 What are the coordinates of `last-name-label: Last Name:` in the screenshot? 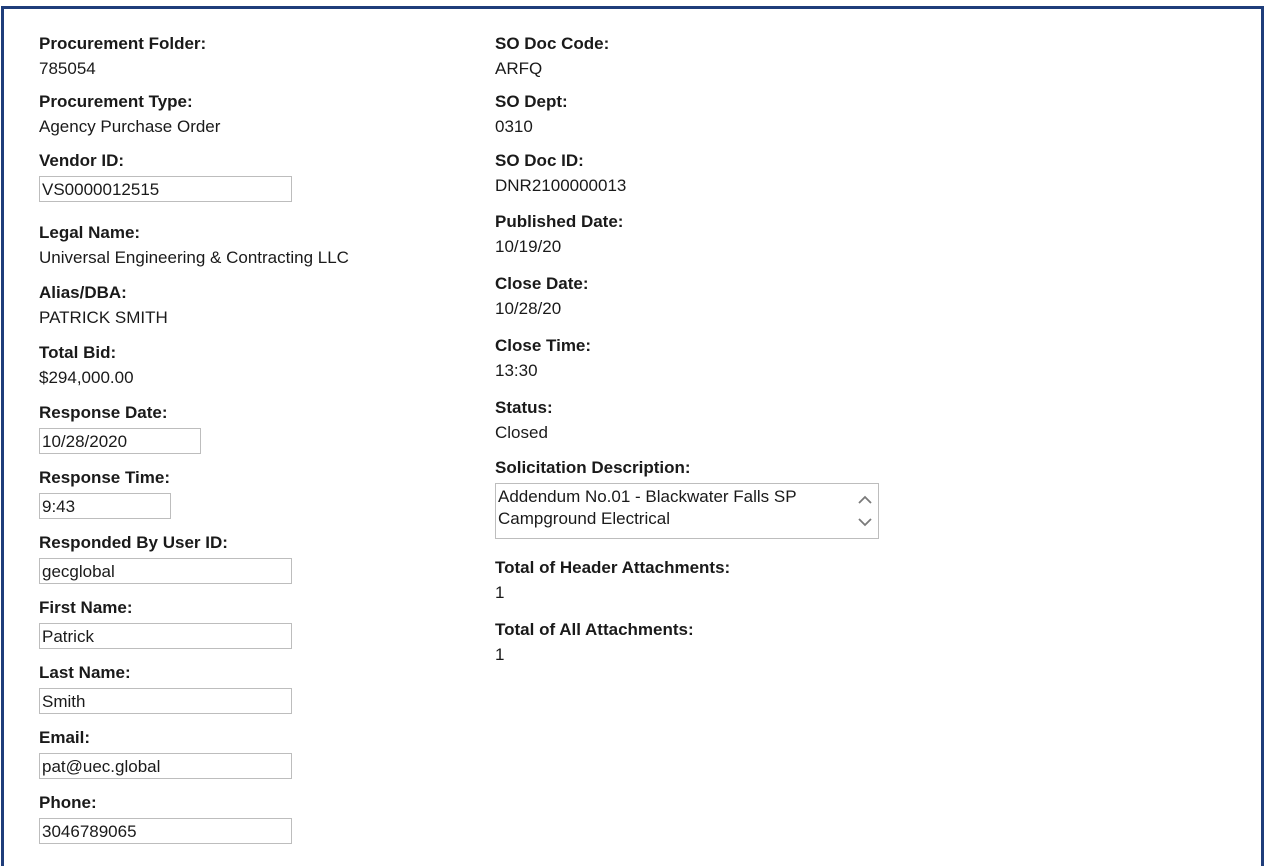 It's located at (85, 672).